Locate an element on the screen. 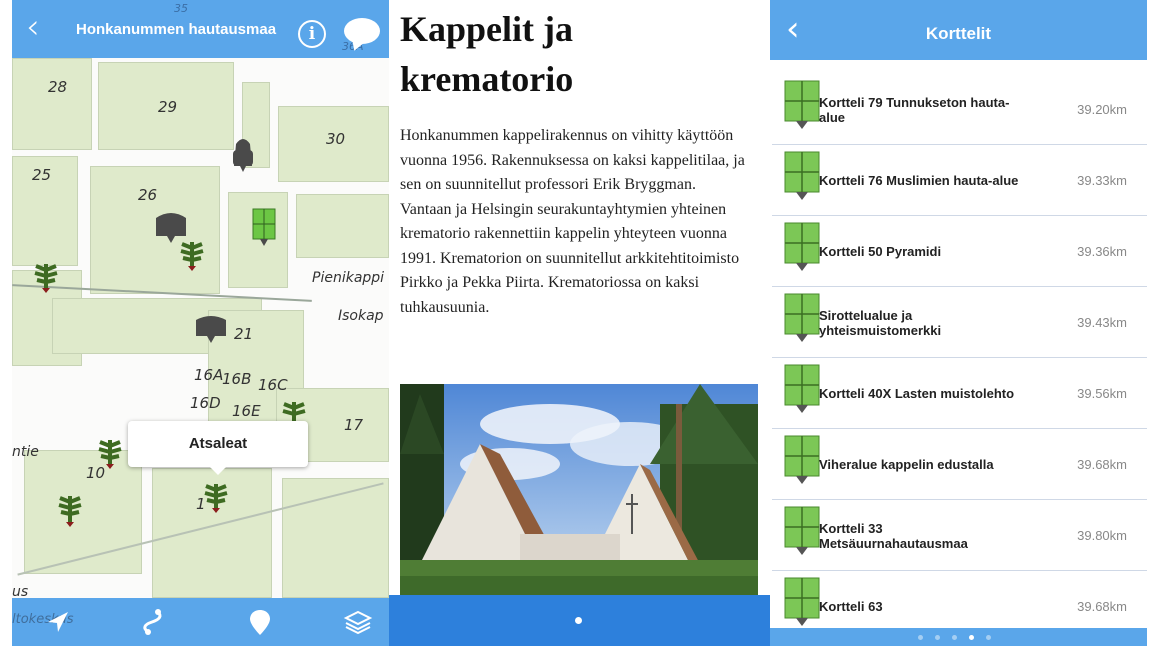  list-header: ‹ Korttelit is located at coordinates (958, 30).